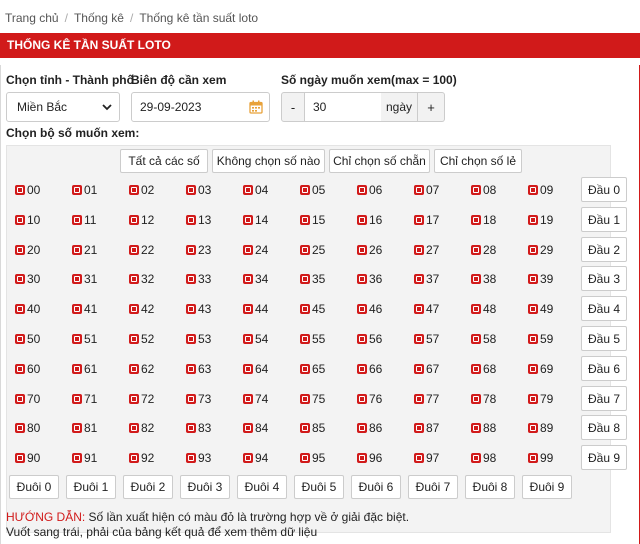  What do you see at coordinates (27, 369) in the screenshot?
I see `number-checkbox-60: 60` at bounding box center [27, 369].